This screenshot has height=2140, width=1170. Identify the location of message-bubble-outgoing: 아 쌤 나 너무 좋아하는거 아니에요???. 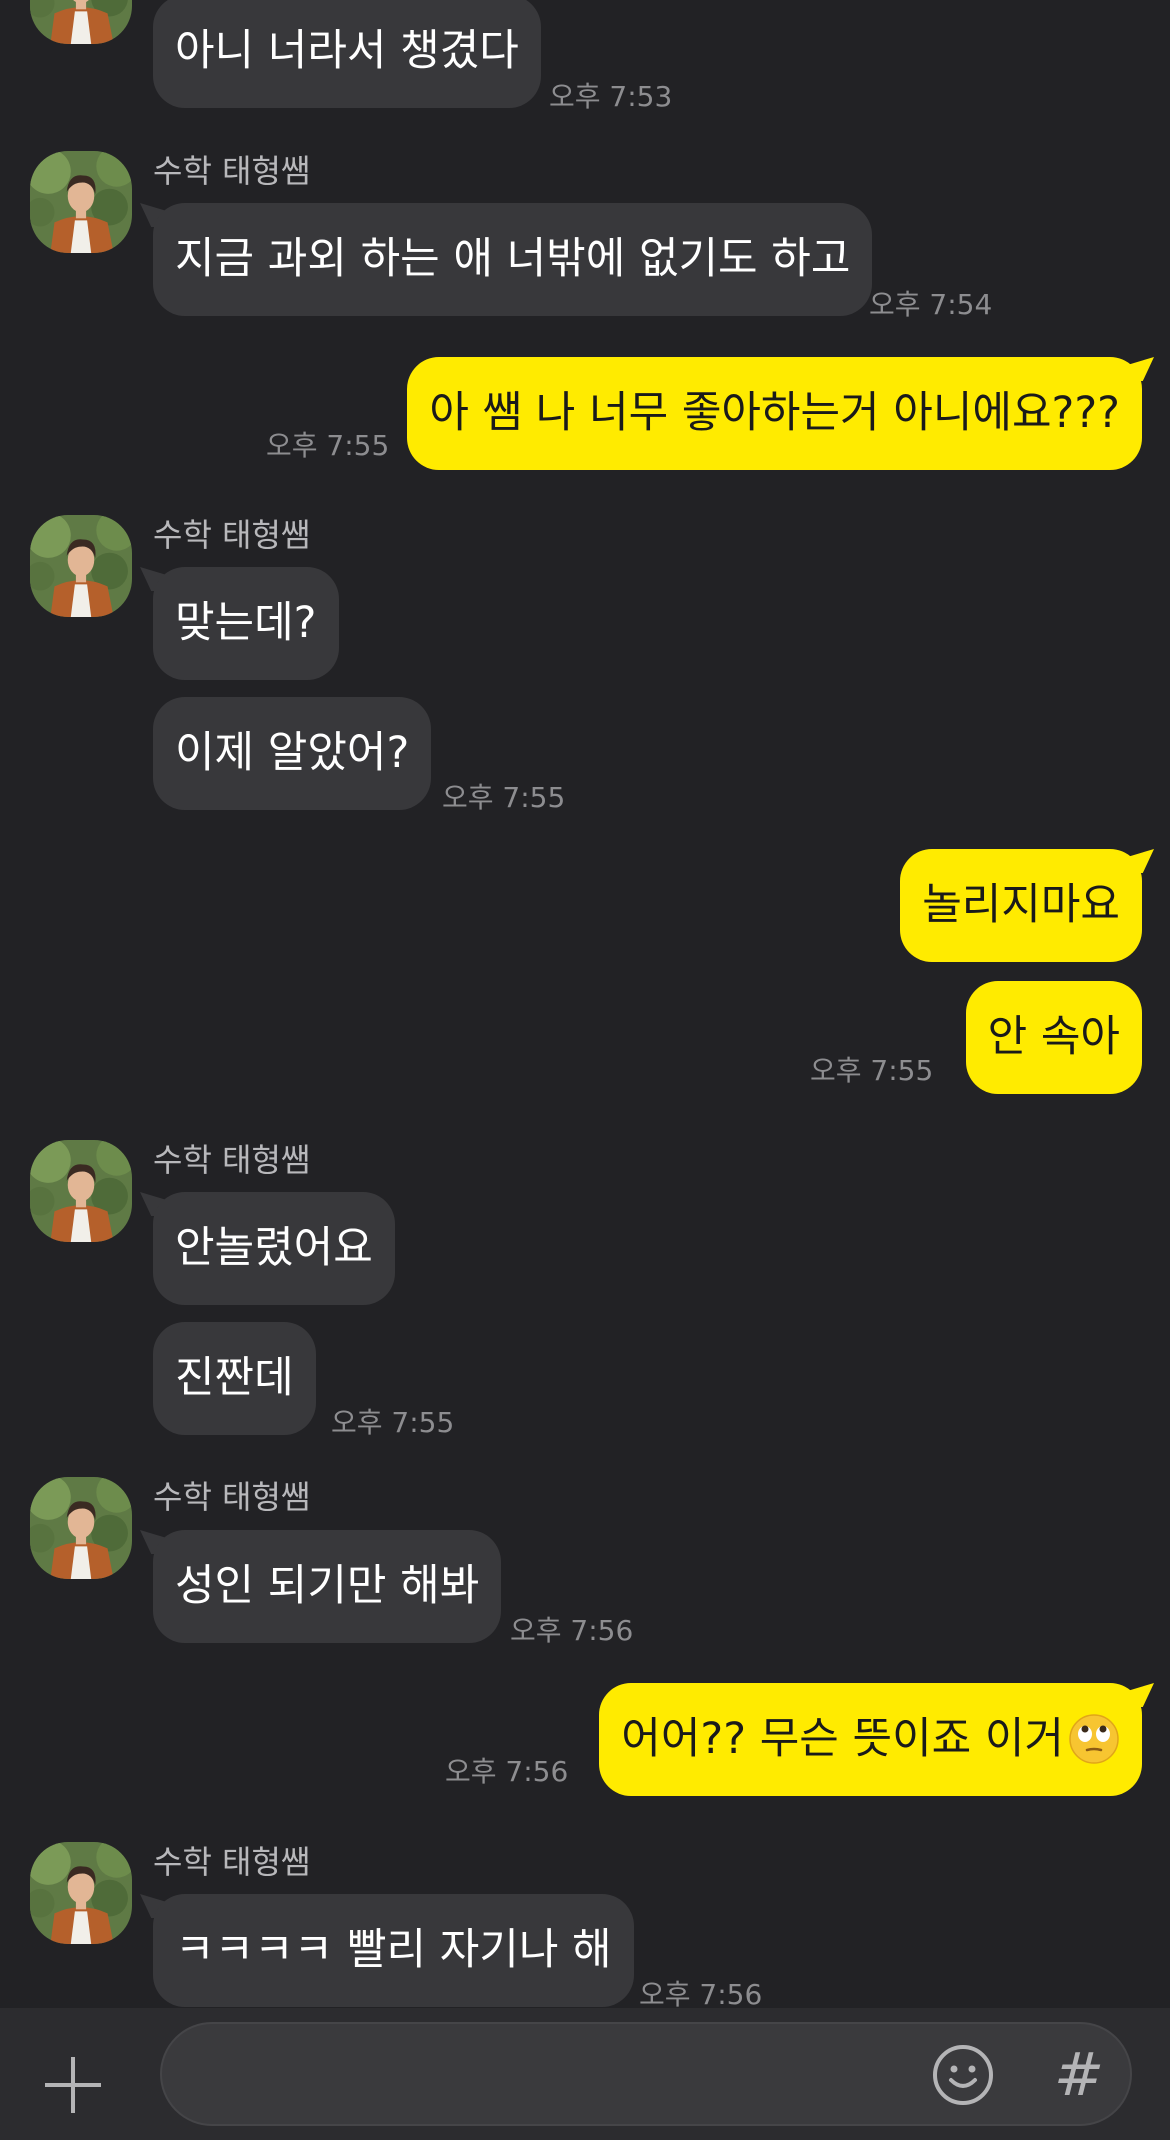
(774, 413).